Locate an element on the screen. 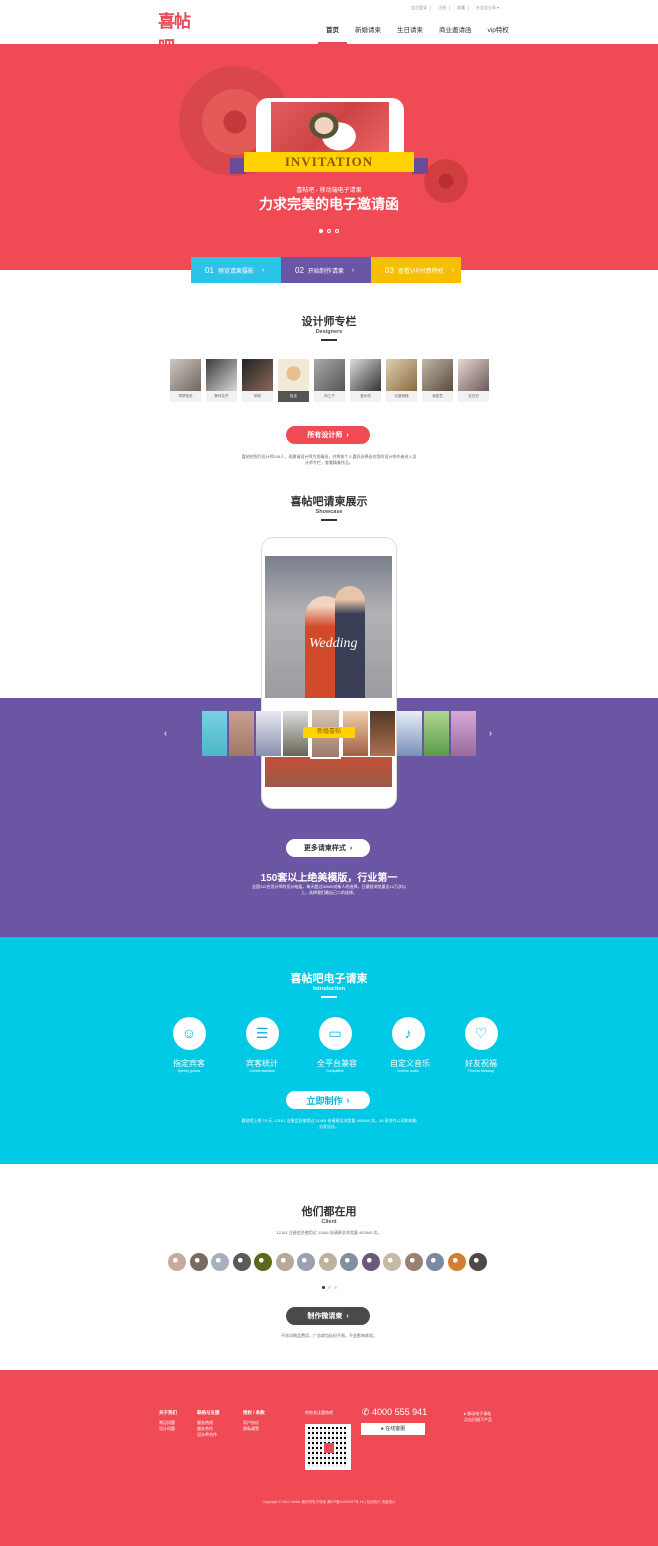 This screenshot has width=658, height=1546. section-subtitle: Client is located at coordinates (329, 1222).